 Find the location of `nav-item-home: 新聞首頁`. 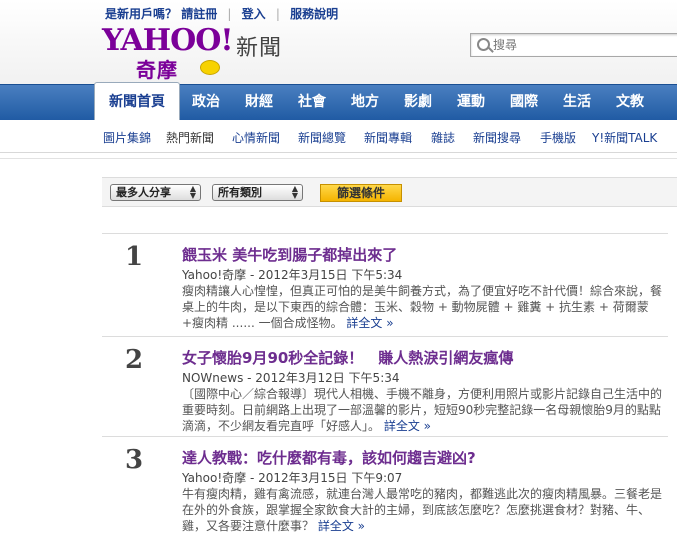

nav-item-home: 新聞首頁 is located at coordinates (137, 102).